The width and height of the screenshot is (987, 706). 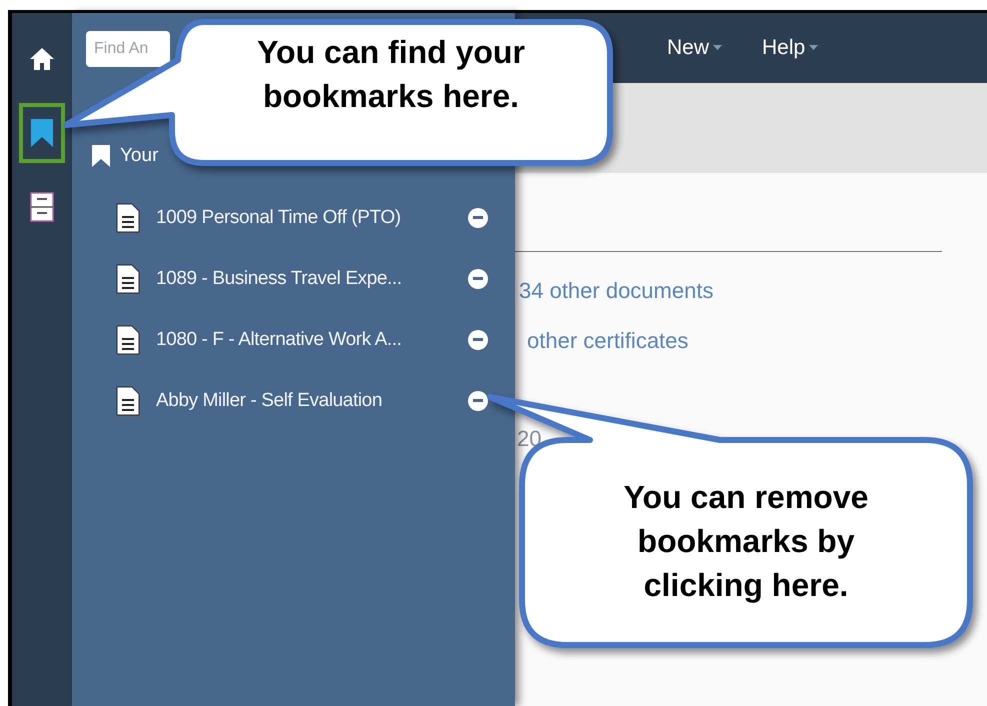 I want to click on documents-link: 34 other documents, so click(x=614, y=291).